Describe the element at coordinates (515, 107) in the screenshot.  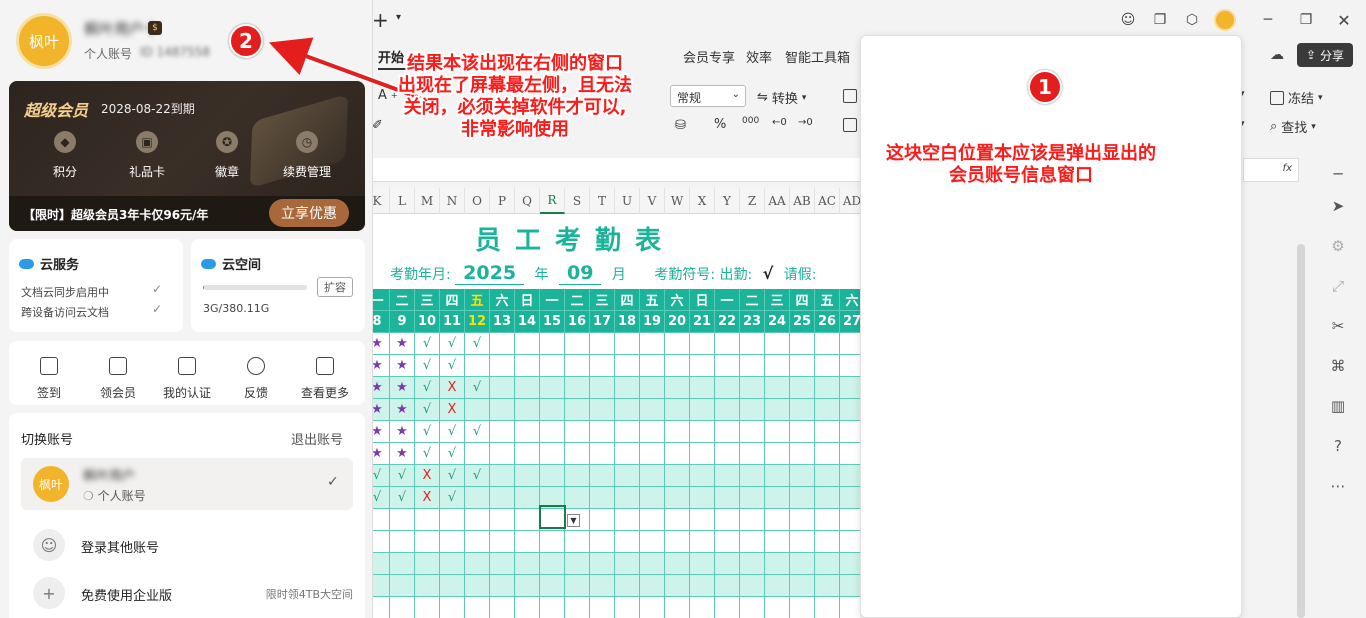
I see `annotation-text-line: 关闭，必须关掉软件才可以,` at that location.